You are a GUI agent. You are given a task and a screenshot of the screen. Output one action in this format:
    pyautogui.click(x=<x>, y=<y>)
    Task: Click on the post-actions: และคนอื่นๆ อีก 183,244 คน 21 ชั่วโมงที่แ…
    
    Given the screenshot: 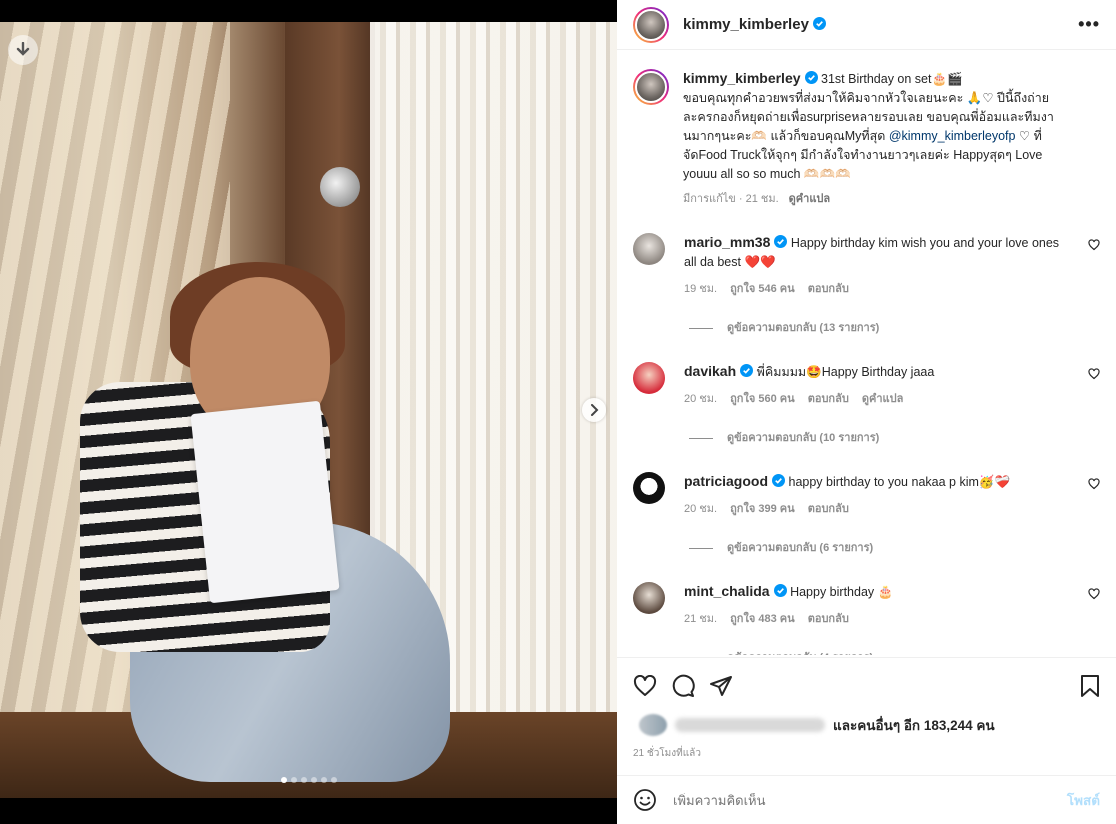 What is the action you would take?
    pyautogui.click(x=866, y=709)
    